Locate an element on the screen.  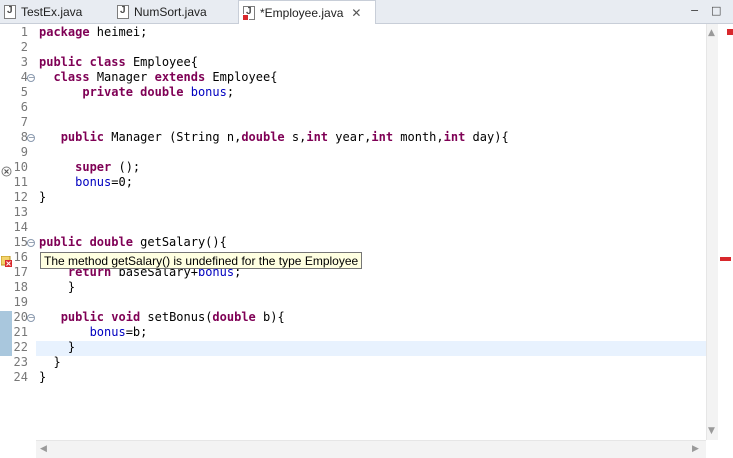
code-token: s, is located at coordinates (299, 137).